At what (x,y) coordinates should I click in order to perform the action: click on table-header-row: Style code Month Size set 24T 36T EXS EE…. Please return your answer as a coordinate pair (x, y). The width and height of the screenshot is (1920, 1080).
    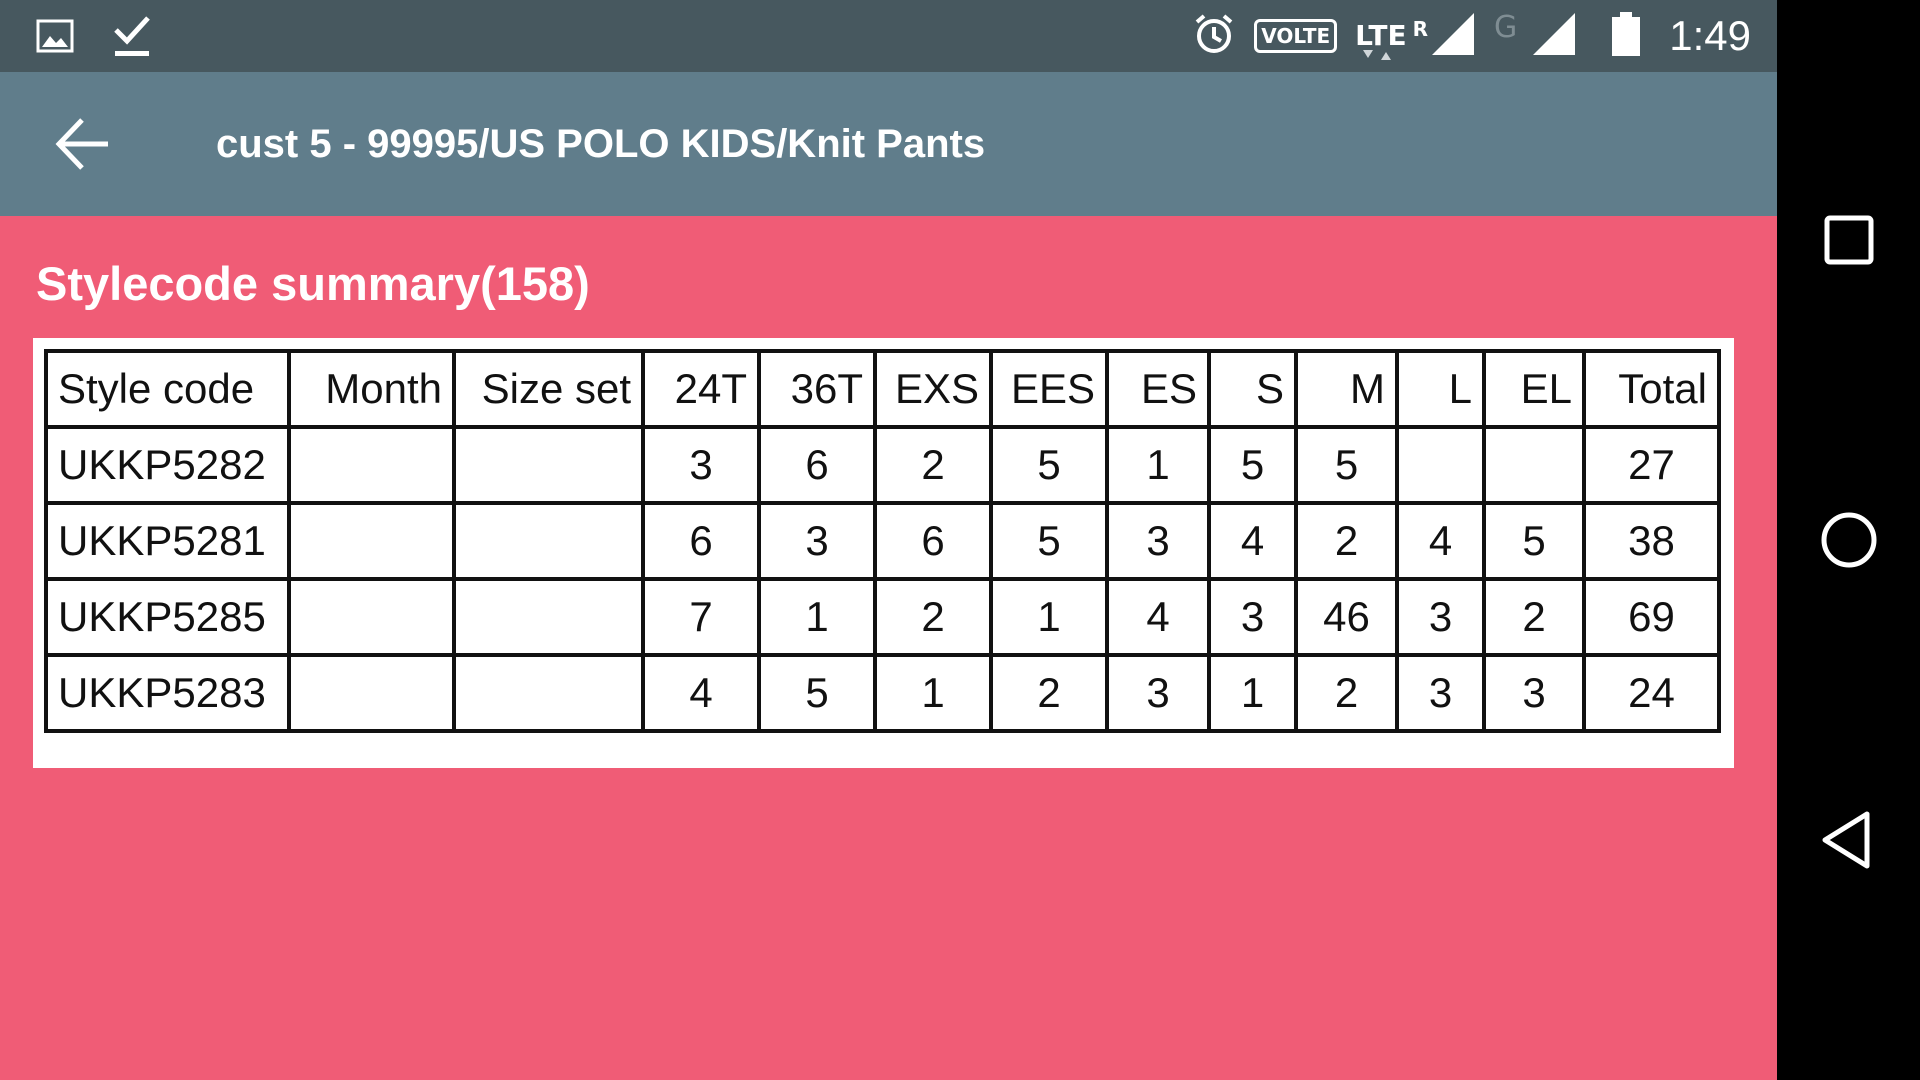
    Looking at the image, I should click on (882, 389).